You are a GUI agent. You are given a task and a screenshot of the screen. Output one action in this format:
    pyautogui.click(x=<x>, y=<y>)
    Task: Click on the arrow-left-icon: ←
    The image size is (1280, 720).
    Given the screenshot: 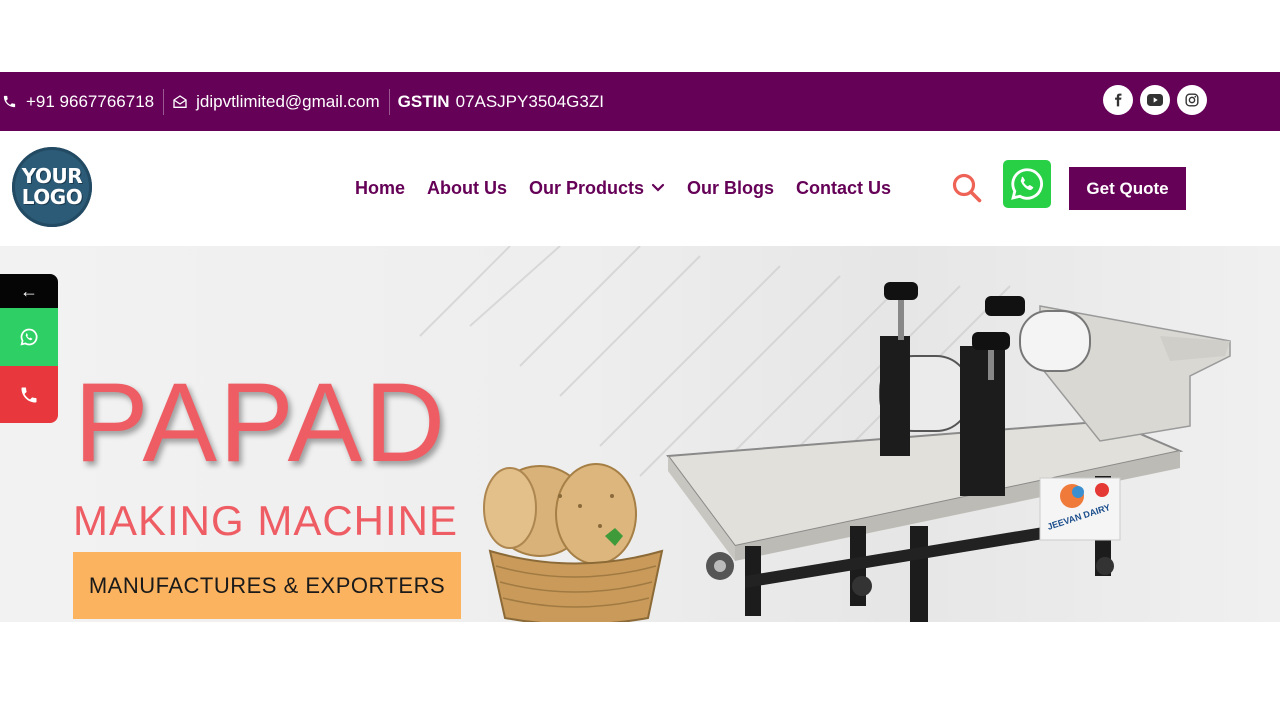 What is the action you would take?
    pyautogui.click(x=29, y=290)
    